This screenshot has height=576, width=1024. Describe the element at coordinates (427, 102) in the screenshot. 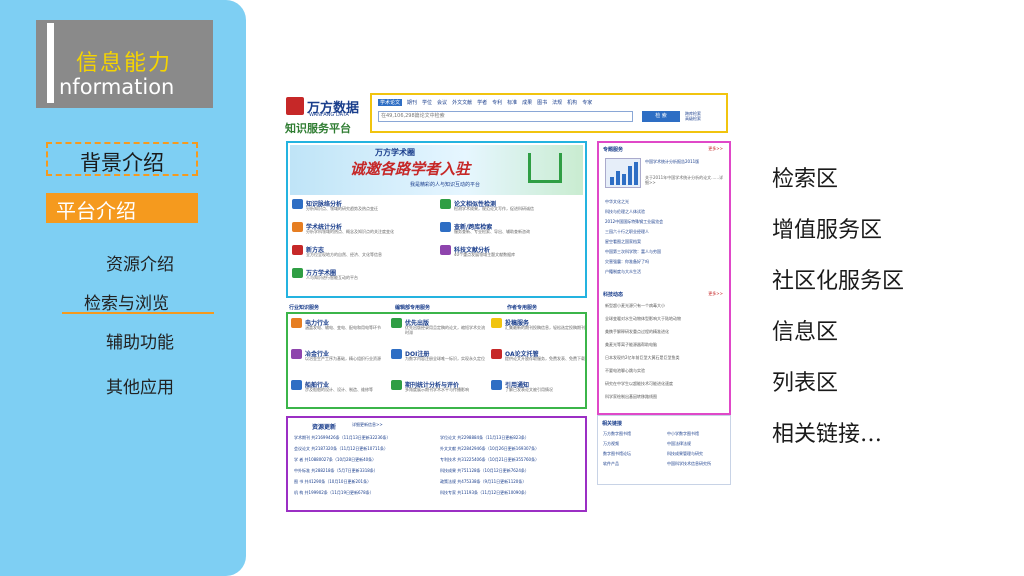

I see `menu-tab: 学位` at that location.